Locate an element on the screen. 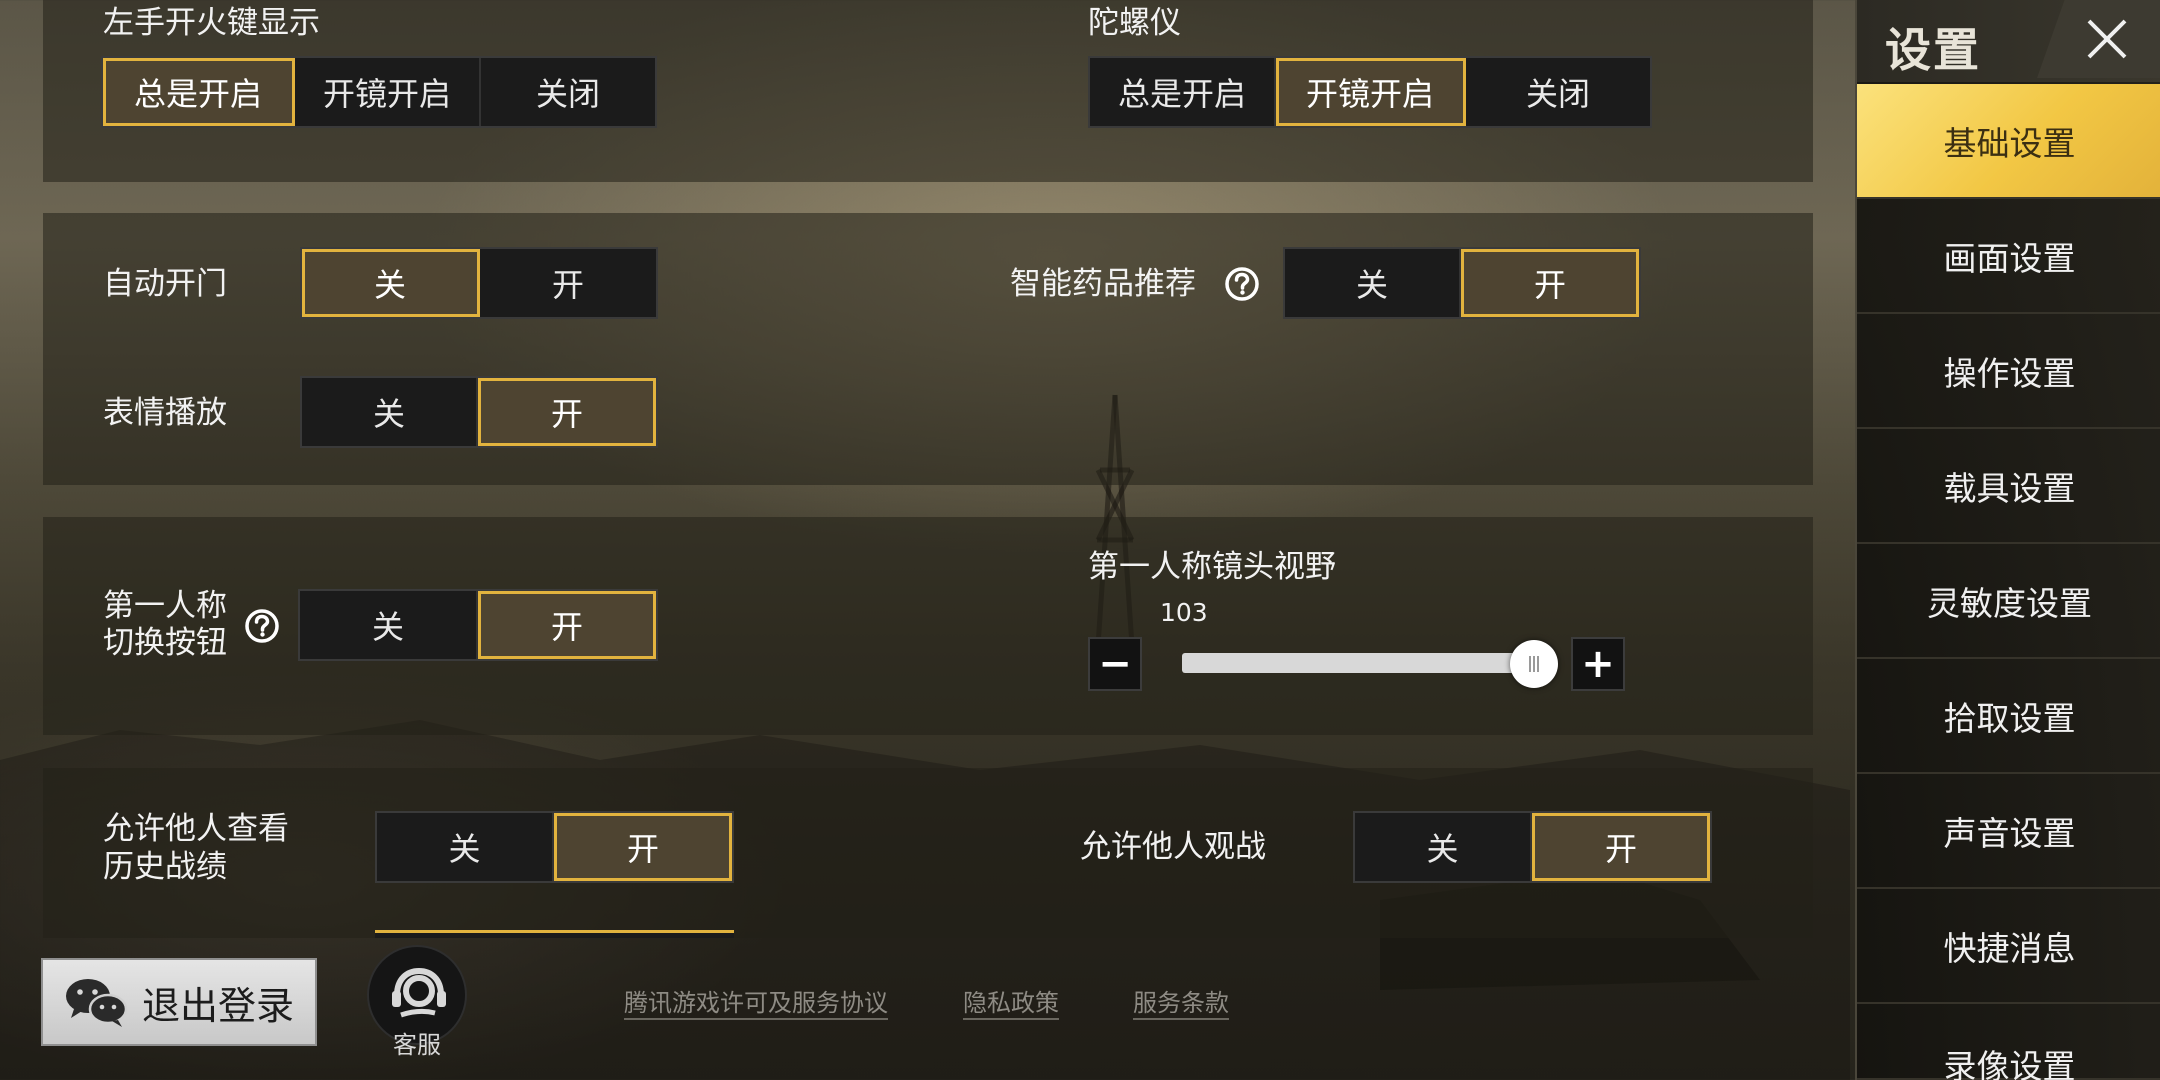  fire-button-option-scope: 开镜开启 is located at coordinates (388, 92).